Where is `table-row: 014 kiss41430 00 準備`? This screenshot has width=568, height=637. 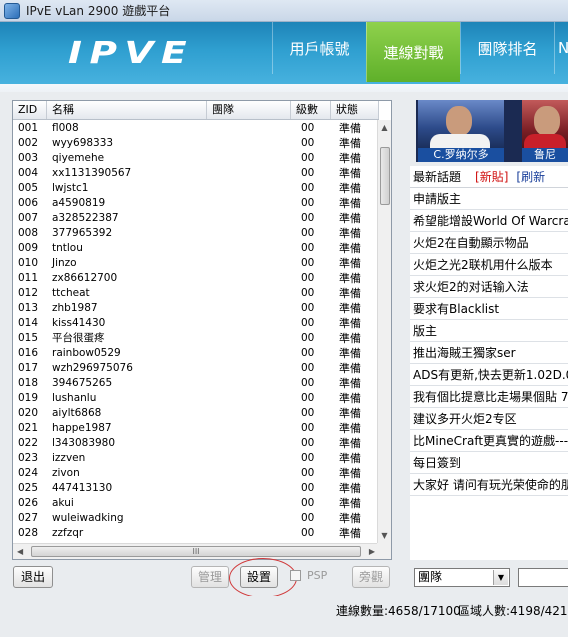
table-row: 014 kiss41430 00 準備 is located at coordinates (196, 323).